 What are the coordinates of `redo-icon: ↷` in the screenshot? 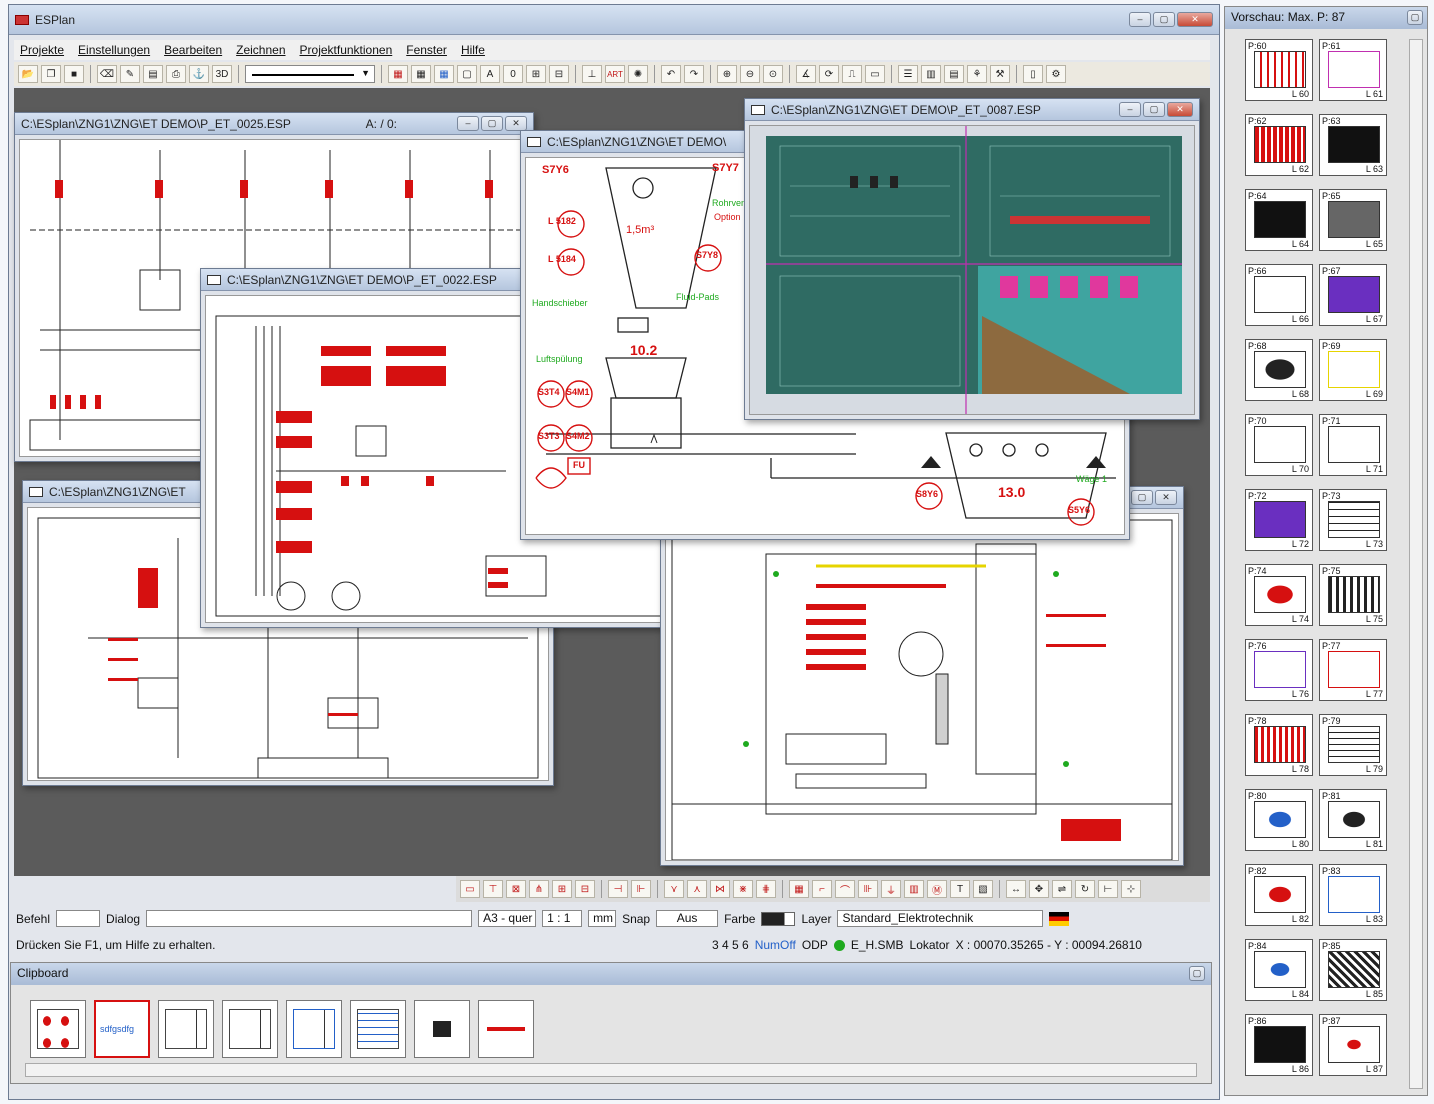 It's located at (694, 74).